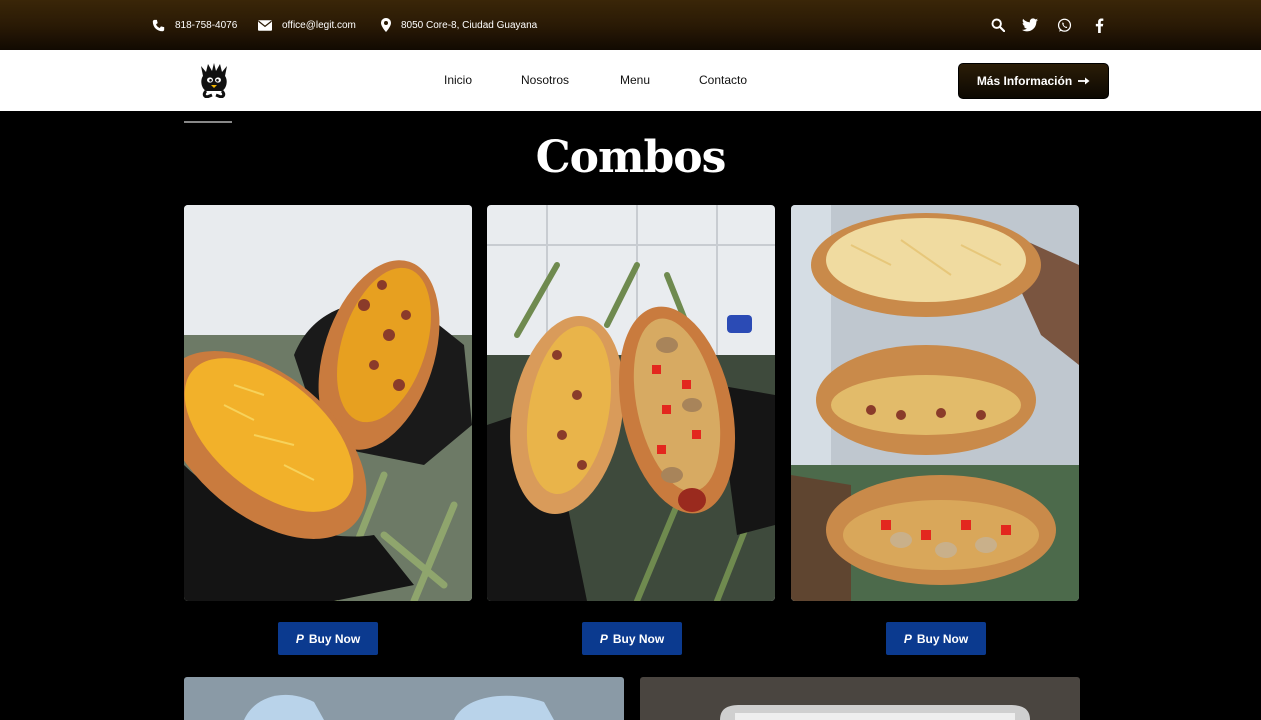 The image size is (1261, 720). I want to click on search-icon, so click(998, 25).